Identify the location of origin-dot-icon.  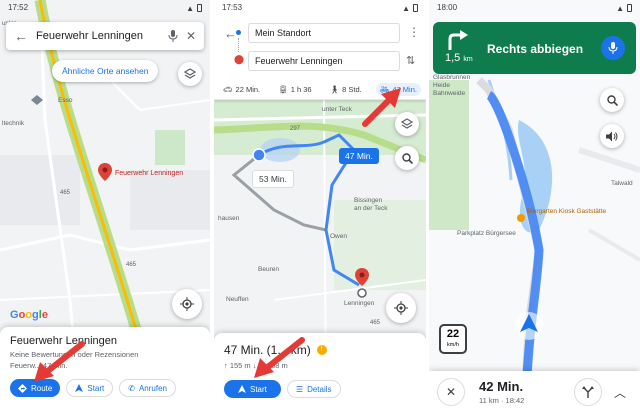
(238, 32).